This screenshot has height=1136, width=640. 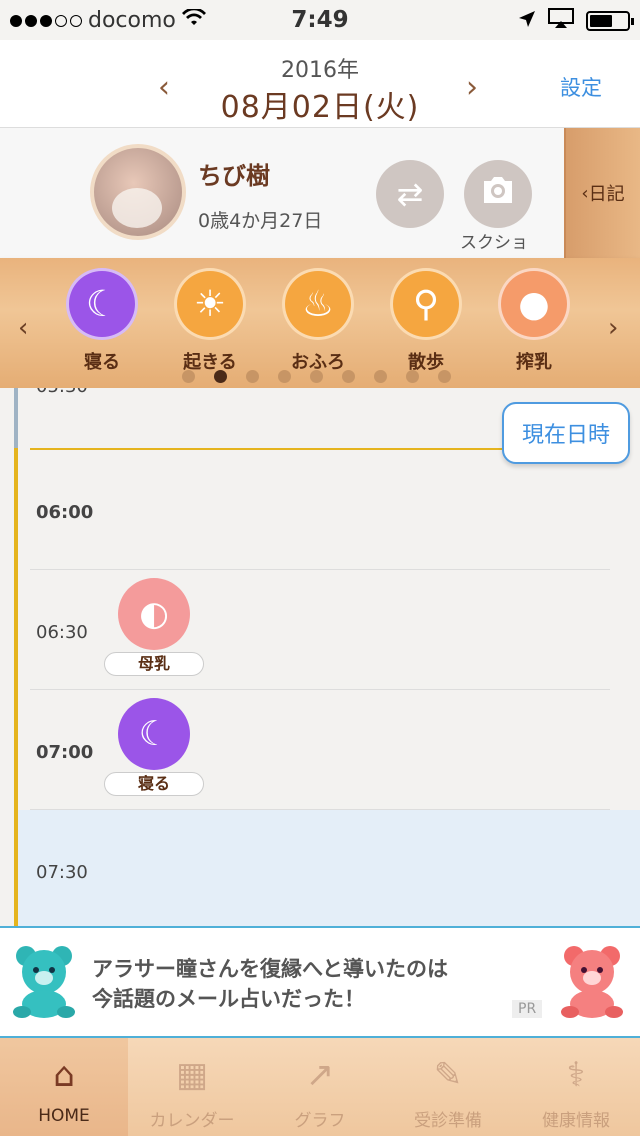 What do you see at coordinates (64, 1116) in the screenshot?
I see `tab-label: HOME` at bounding box center [64, 1116].